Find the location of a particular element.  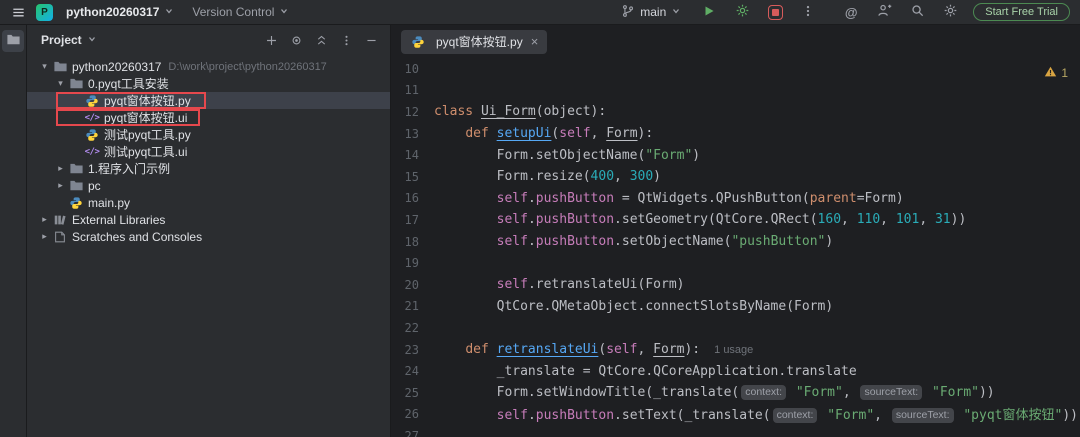

hide-icon is located at coordinates (371, 40).